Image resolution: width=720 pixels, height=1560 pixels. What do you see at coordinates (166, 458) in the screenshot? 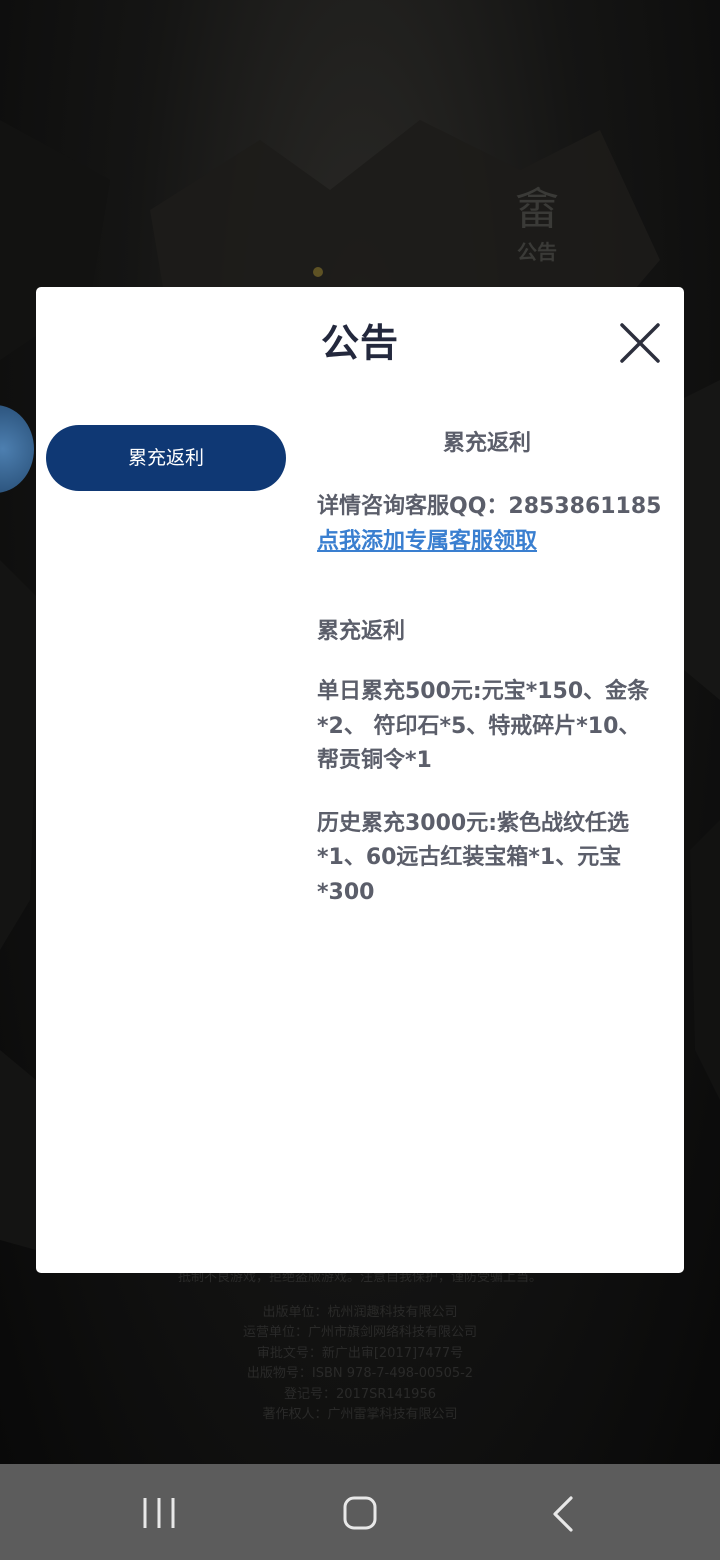
I see `tab-cumulative-recharge: 累充返利` at bounding box center [166, 458].